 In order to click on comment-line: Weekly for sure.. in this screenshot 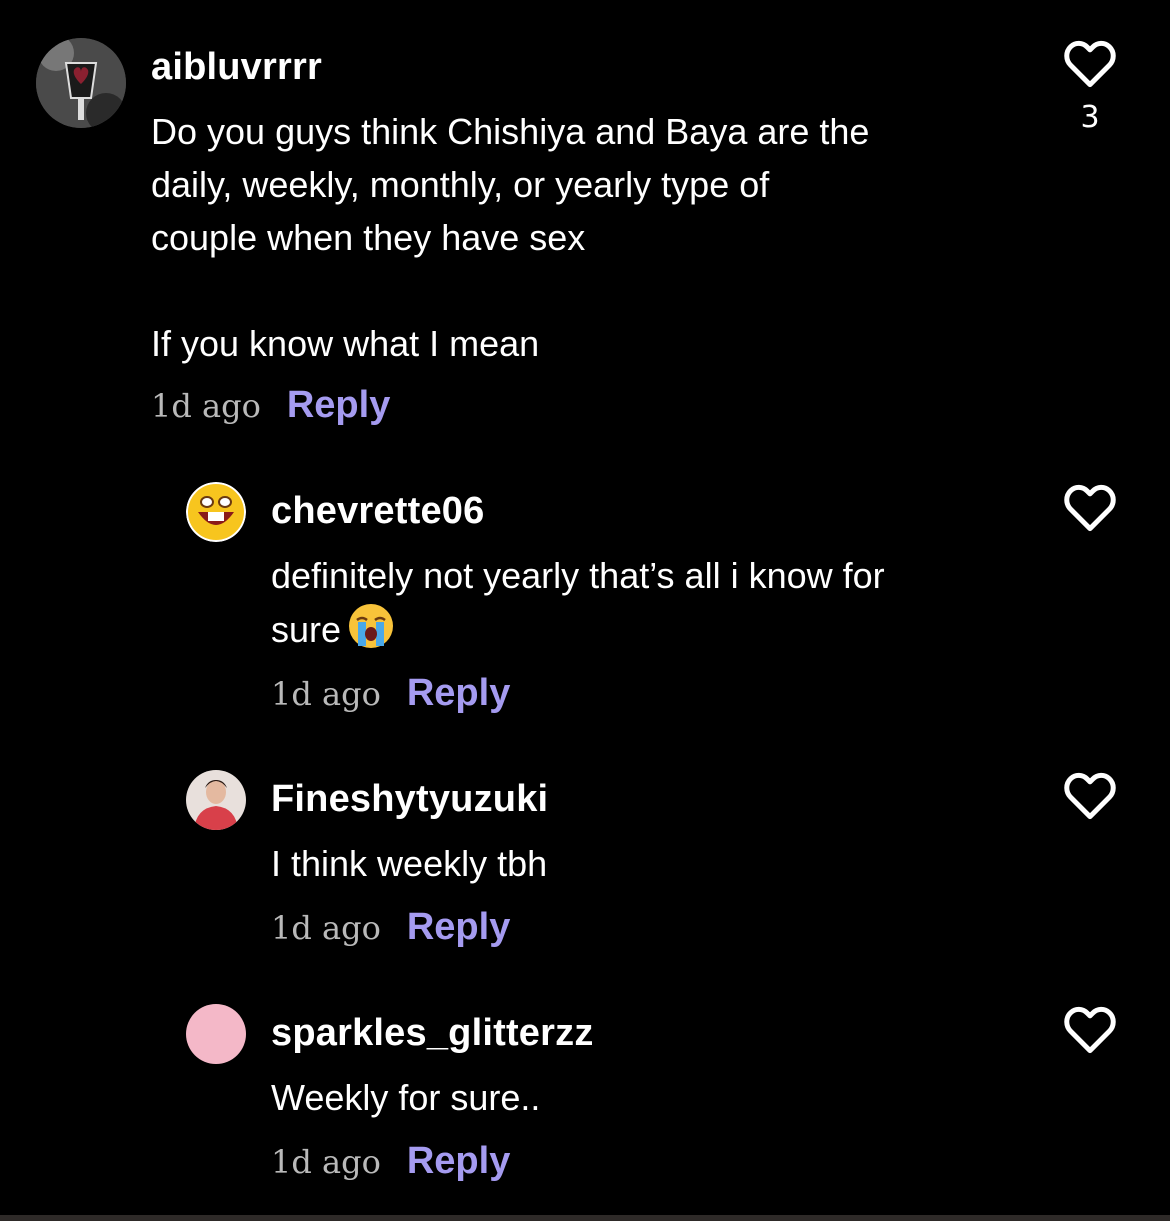, I will do `click(406, 1097)`.